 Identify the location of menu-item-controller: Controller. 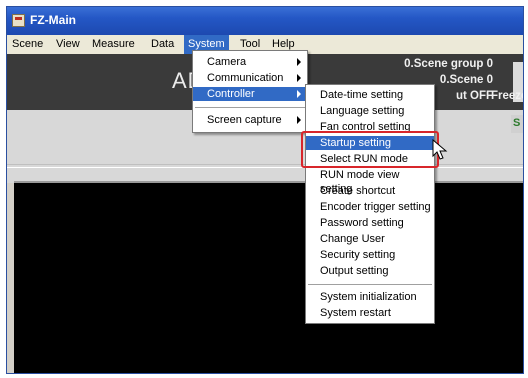
(250, 94).